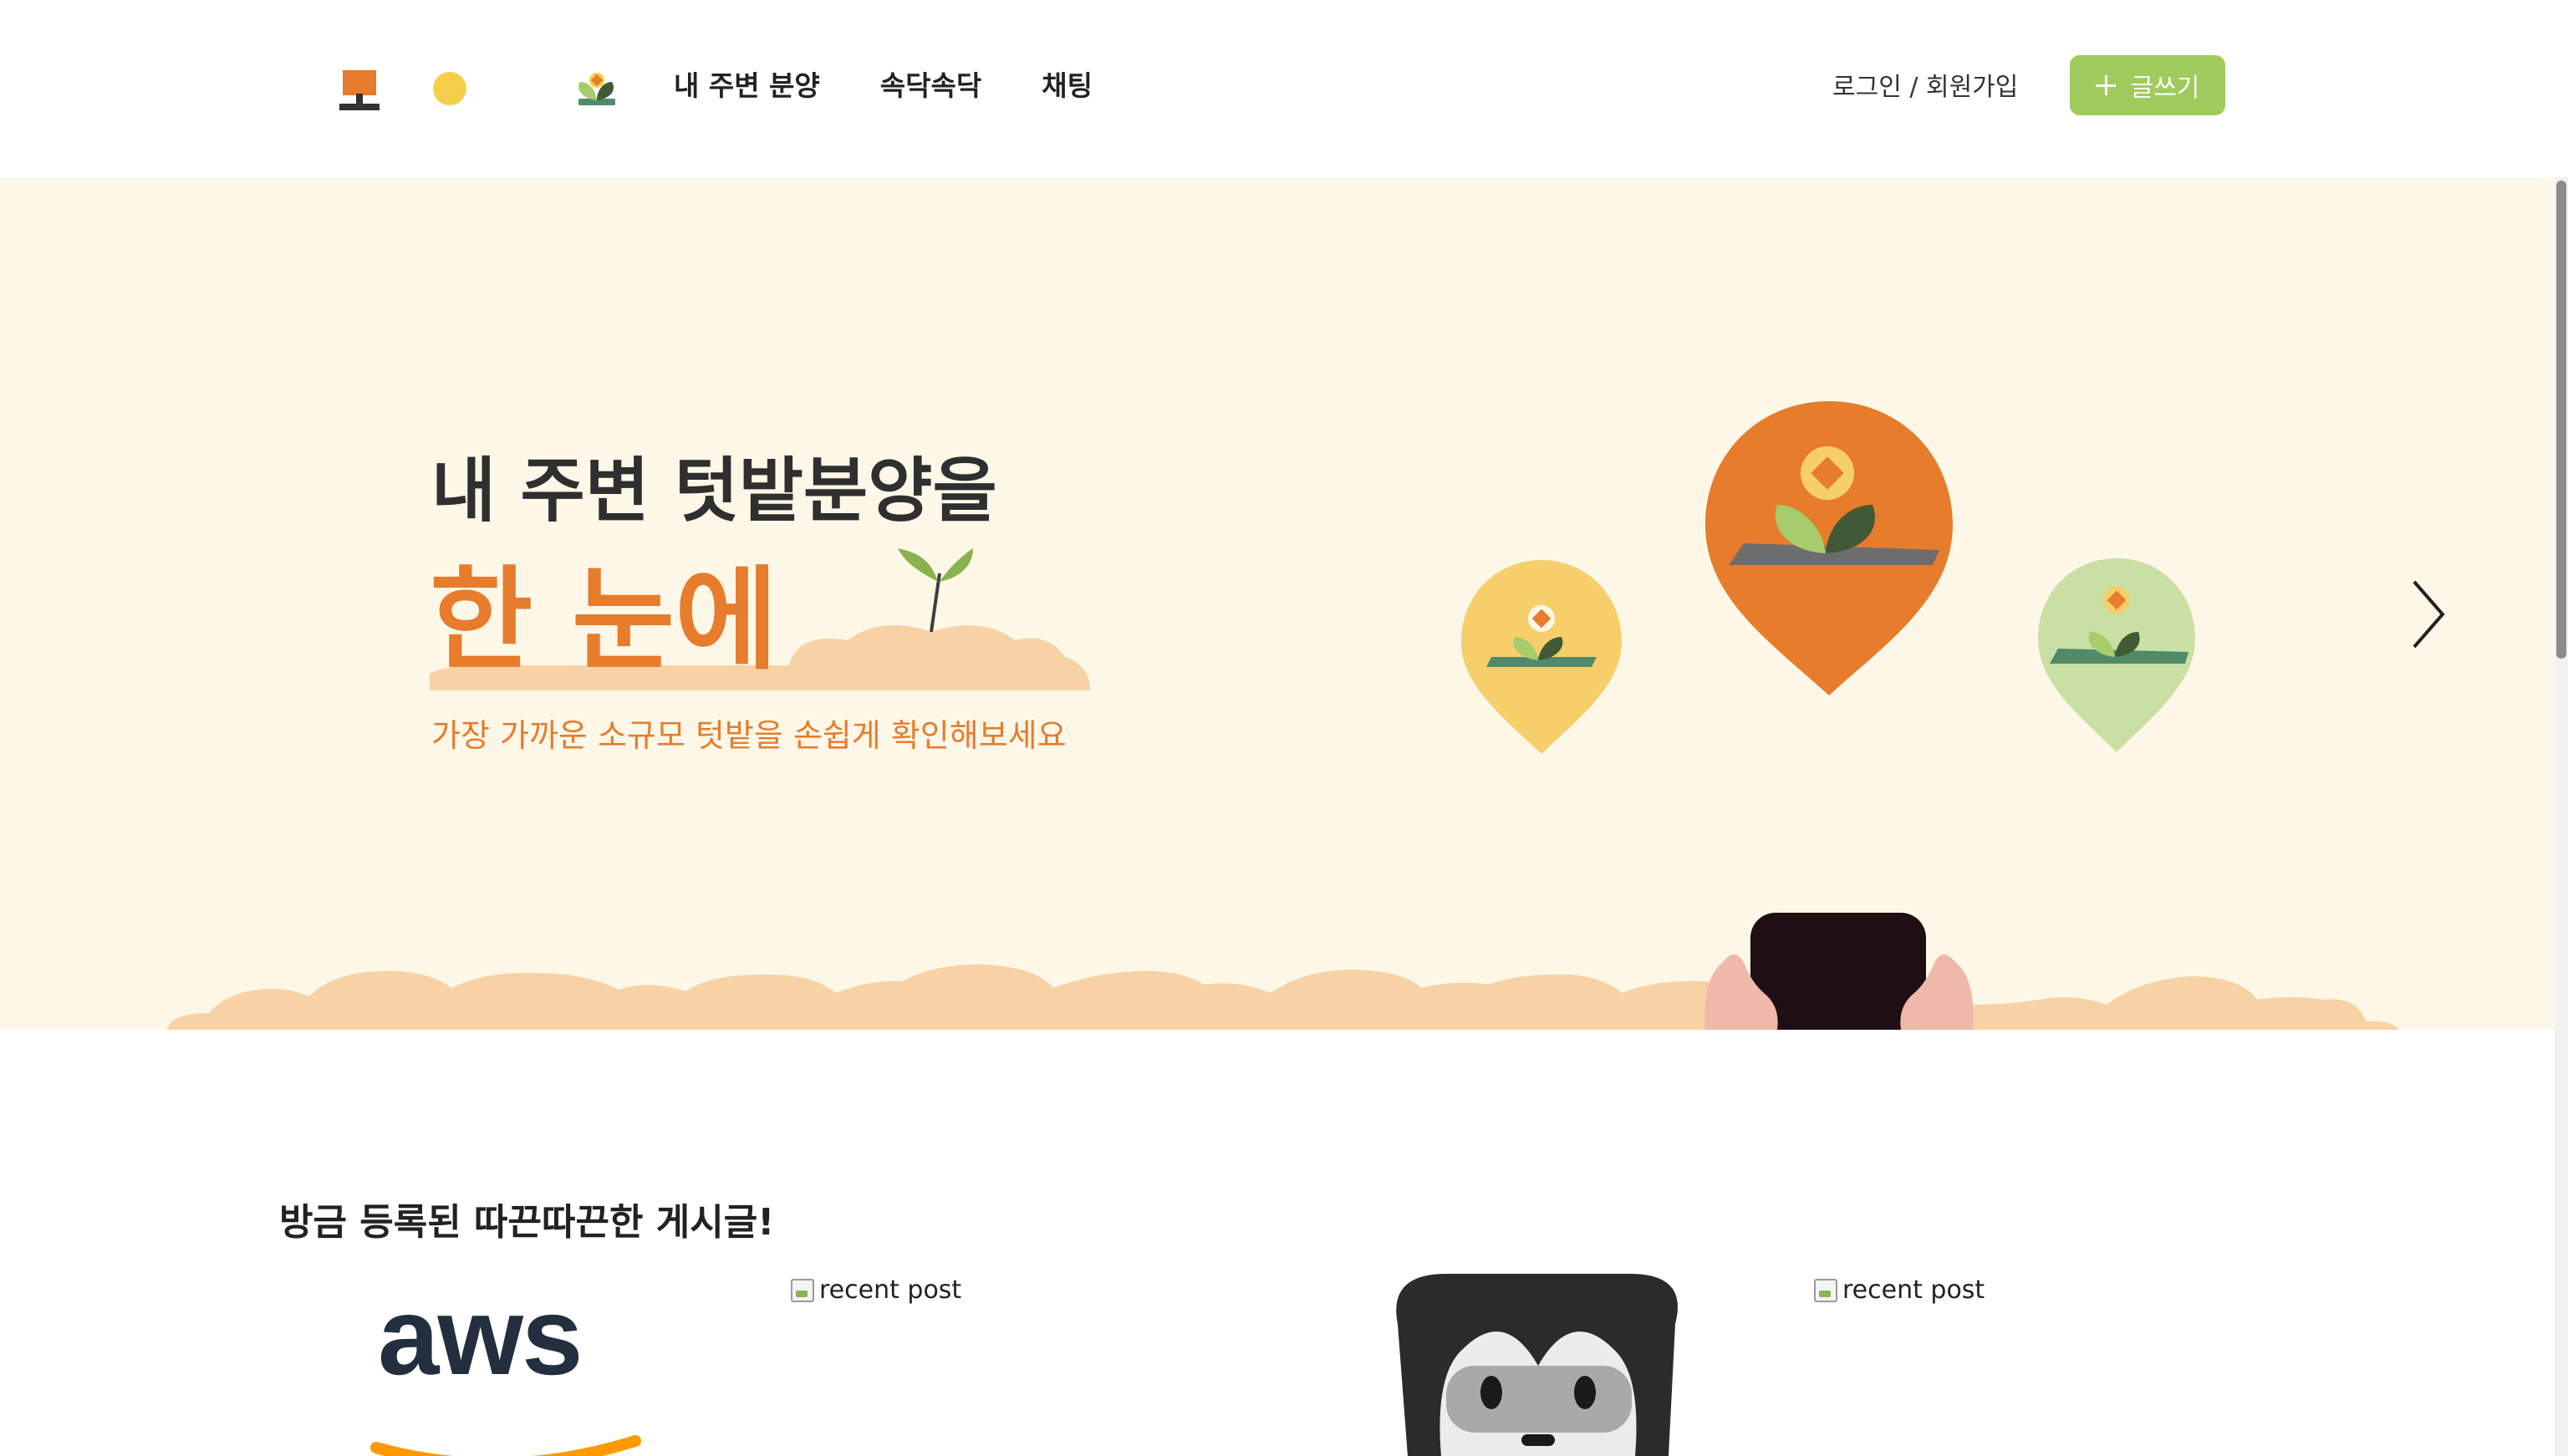  I want to click on recent-post-card: aws, so click(518, 1365).